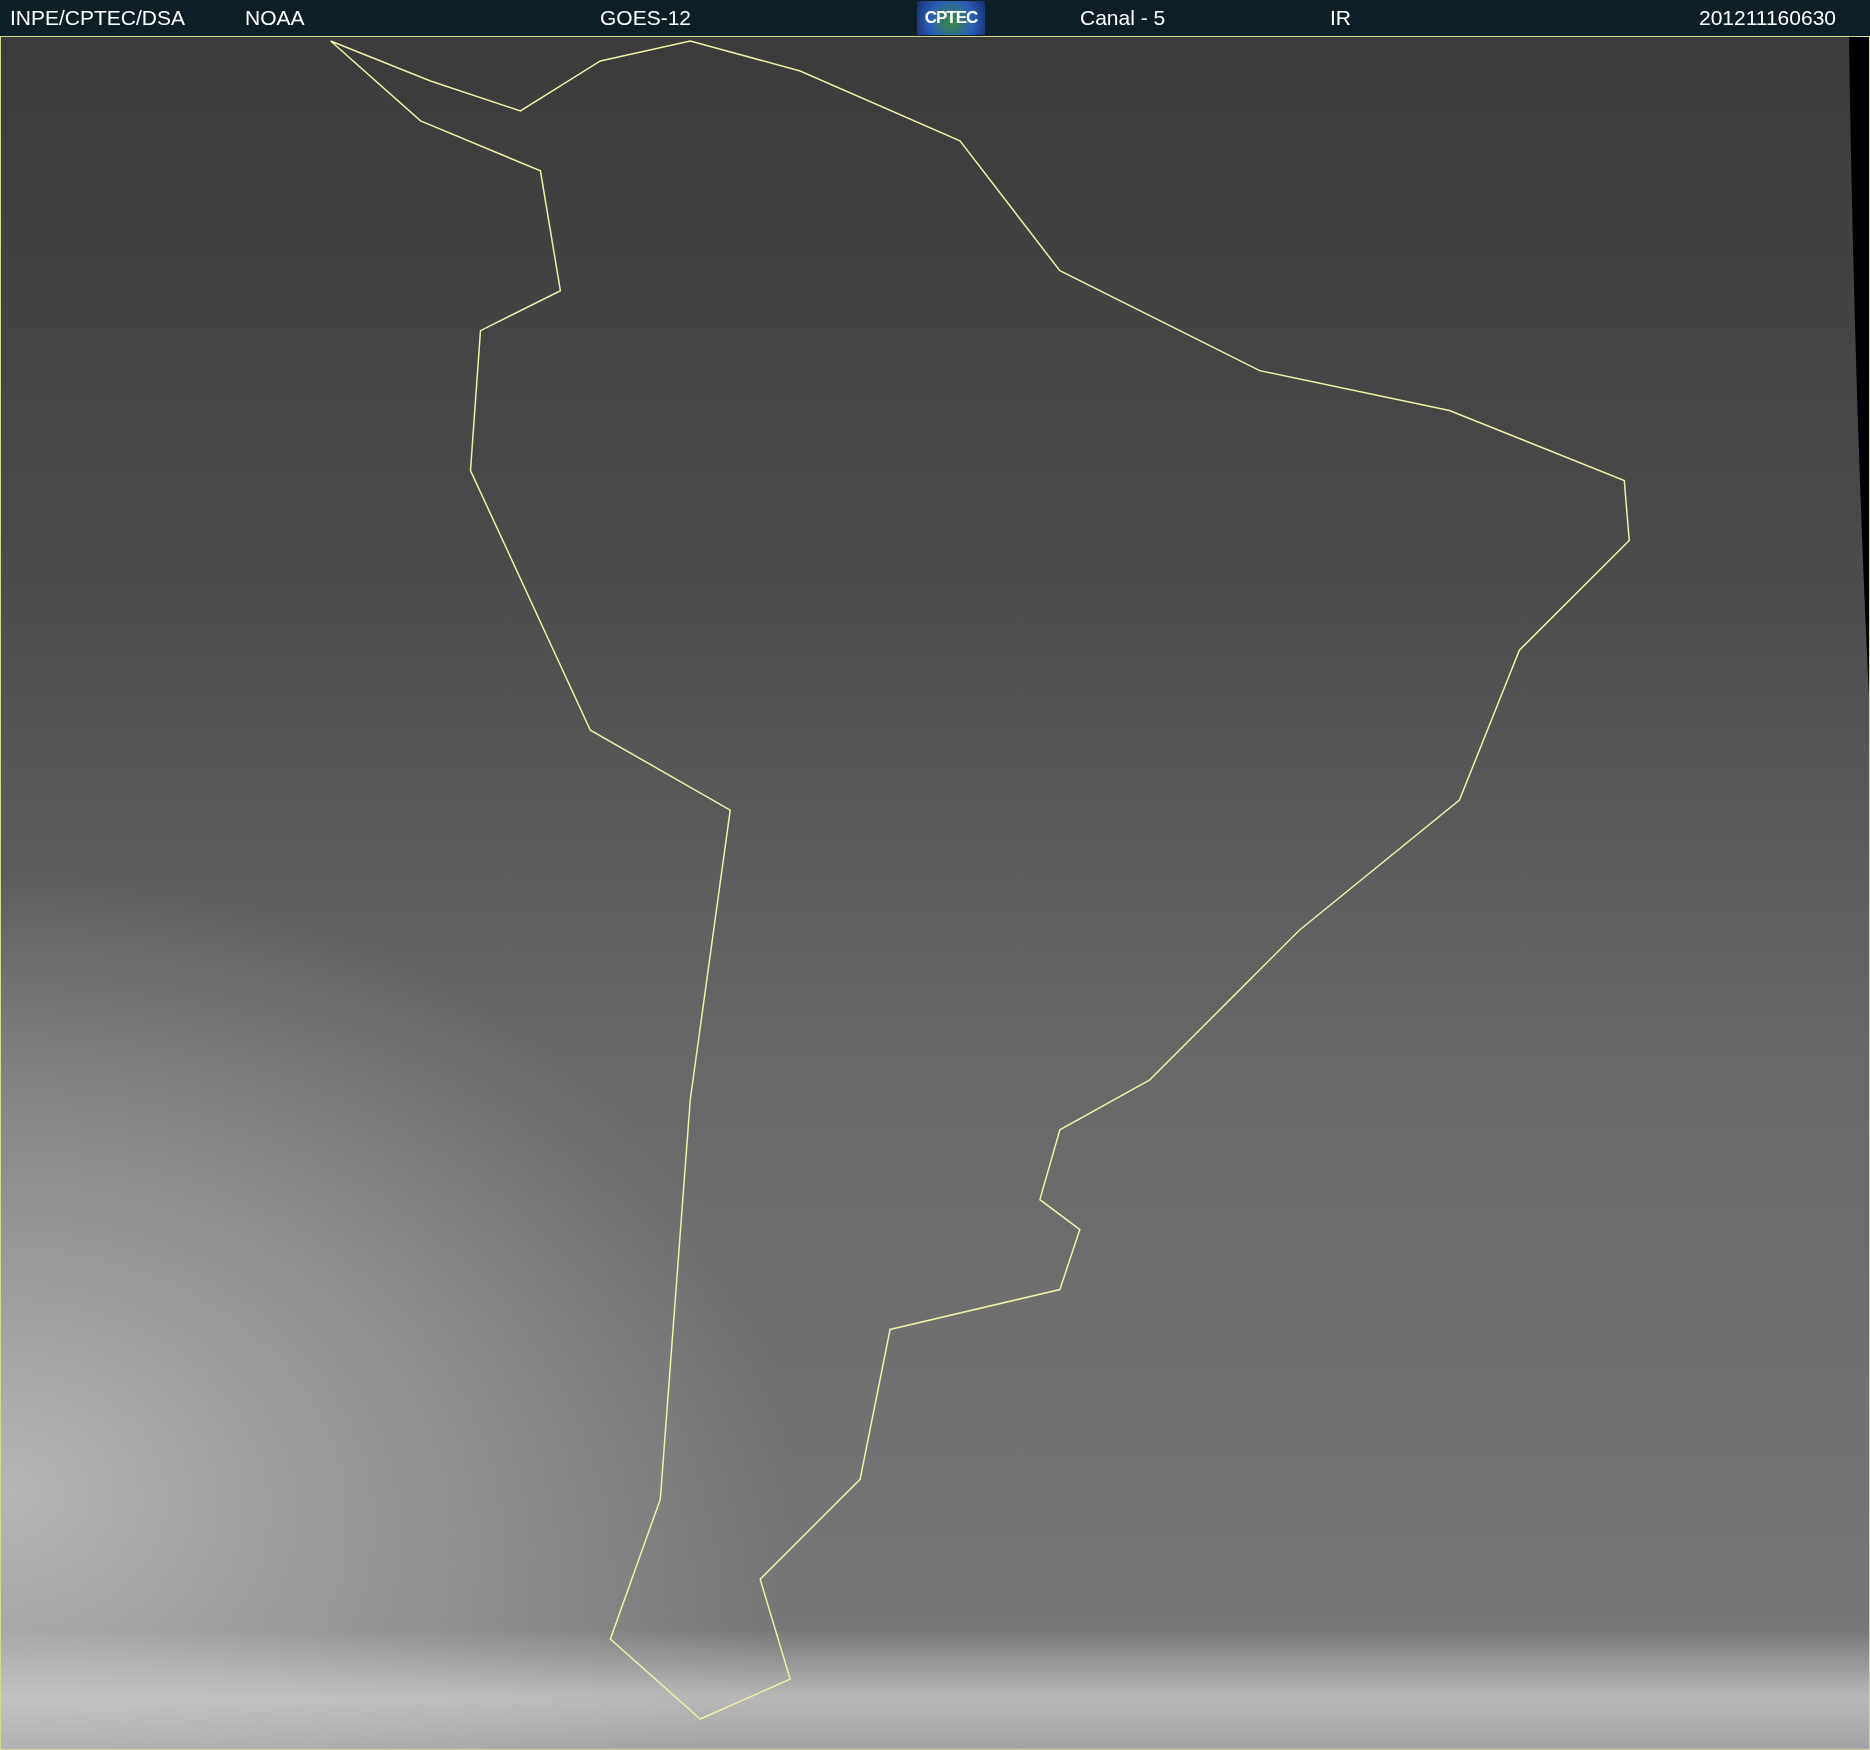  I want to click on satellite-label: GOES-12, so click(646, 18).